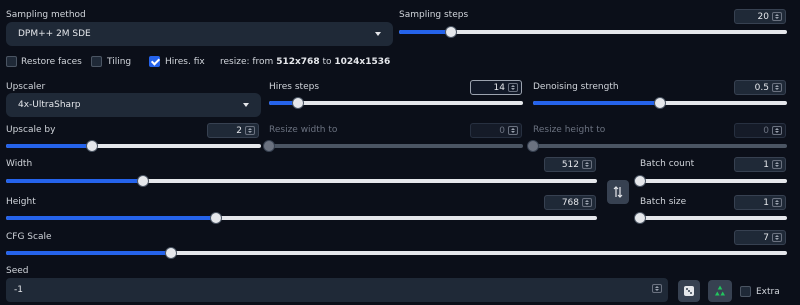 The height and width of the screenshot is (305, 800). Describe the element at coordinates (710, 218) in the screenshot. I see `batch-size-slider` at that location.